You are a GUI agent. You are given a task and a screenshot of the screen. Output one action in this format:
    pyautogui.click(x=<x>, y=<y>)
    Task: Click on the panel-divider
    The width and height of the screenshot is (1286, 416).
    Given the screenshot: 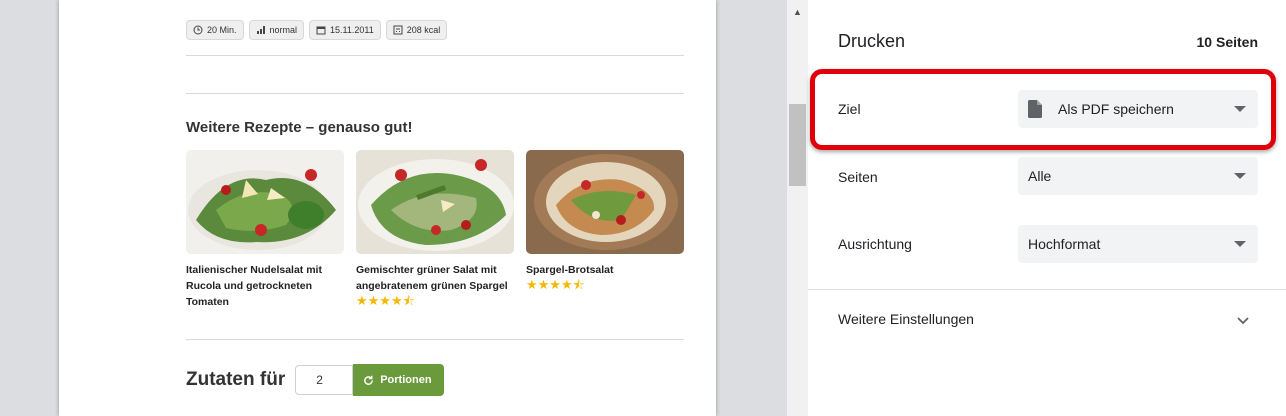 What is the action you would take?
    pyautogui.click(x=1047, y=289)
    